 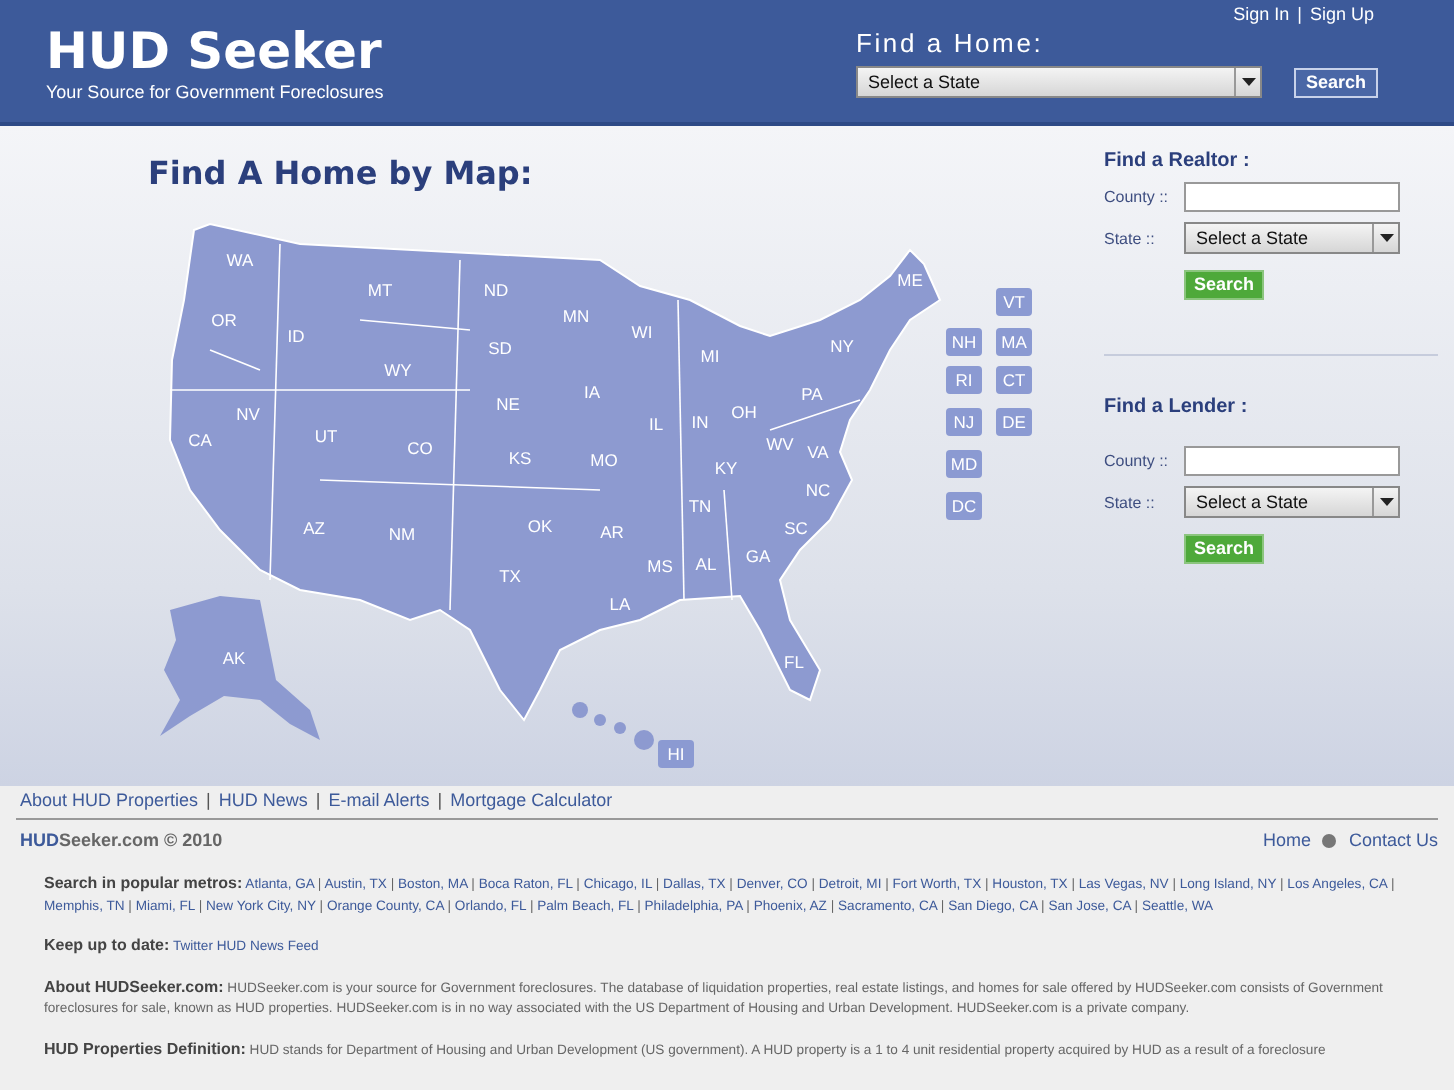 I want to click on state-label: NM, so click(x=402, y=534).